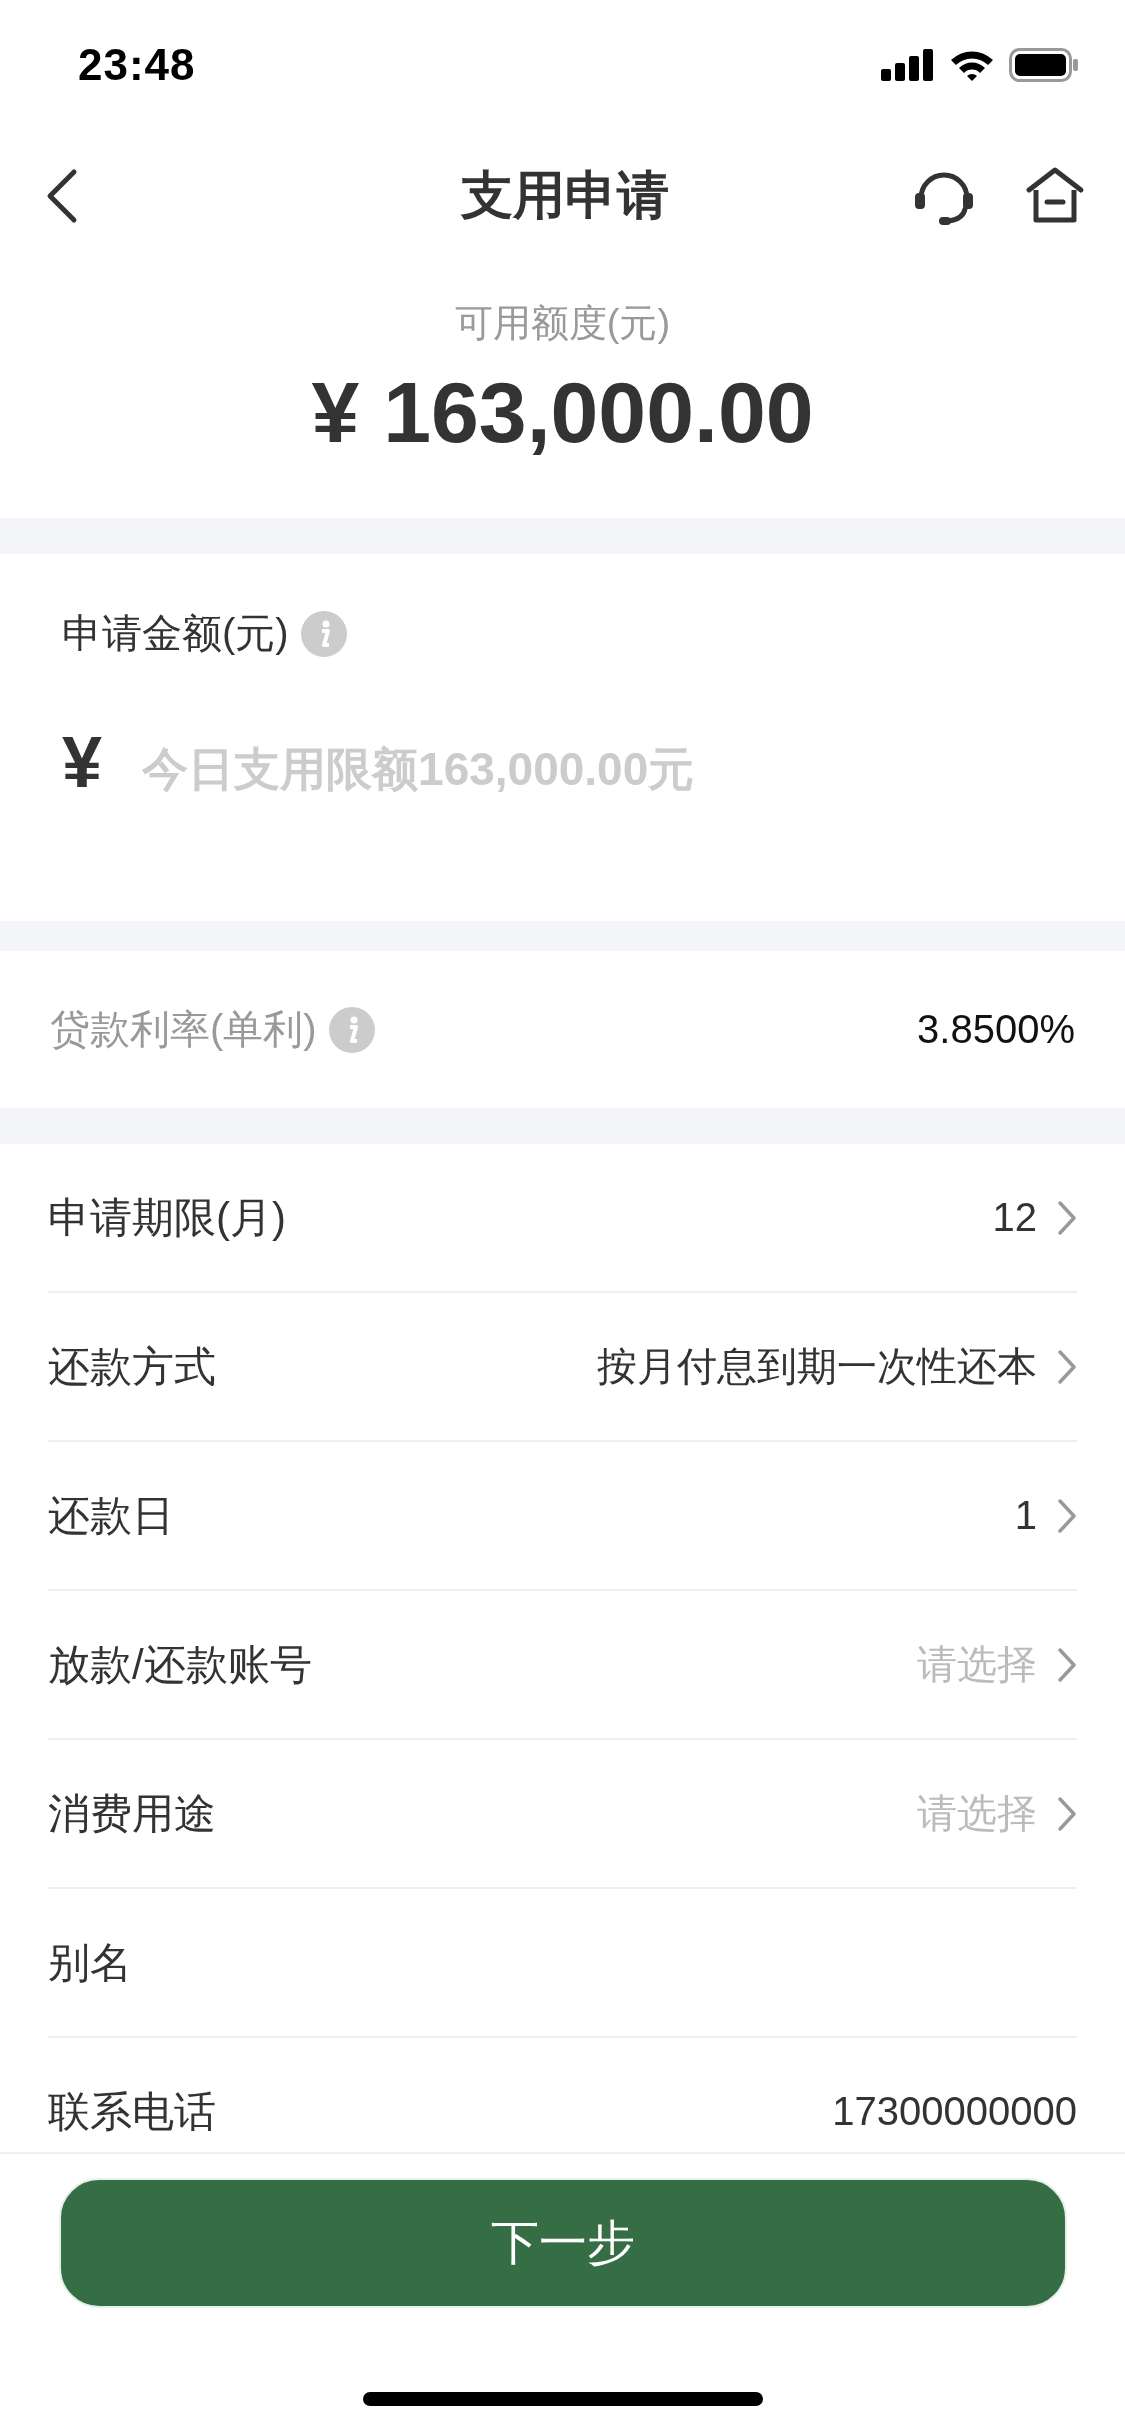 This screenshot has width=1125, height=2436. Describe the element at coordinates (132, 2111) in the screenshot. I see `row-label: 联系电话` at that location.